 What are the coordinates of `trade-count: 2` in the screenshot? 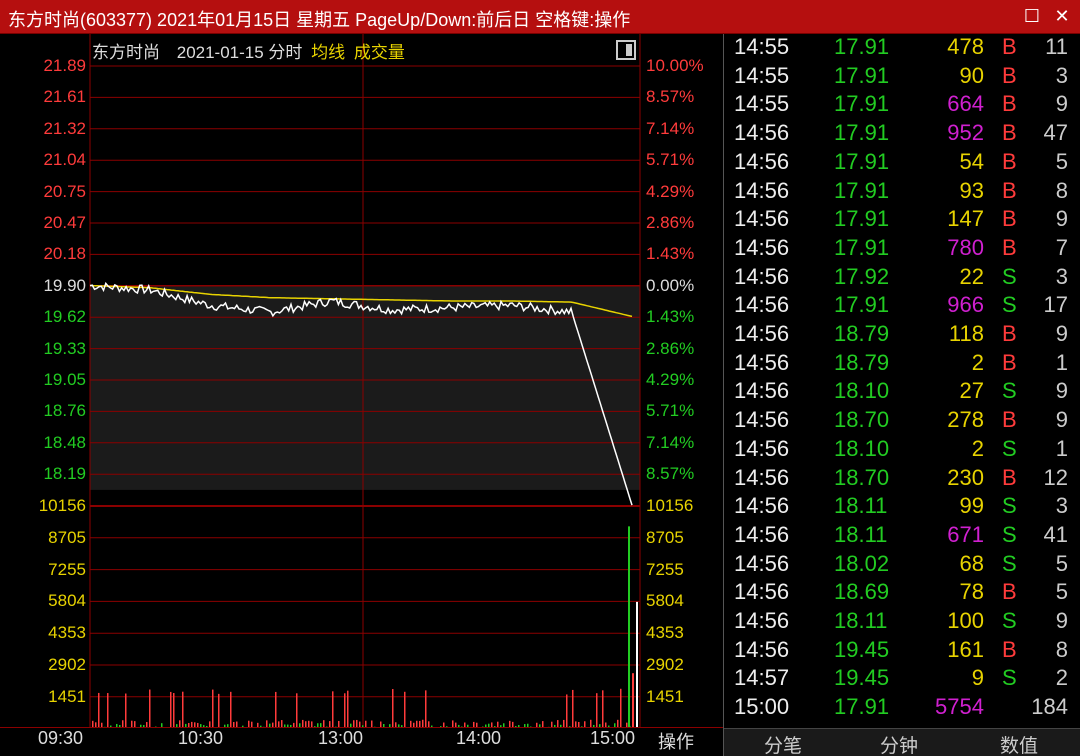 It's located at (1061, 678).